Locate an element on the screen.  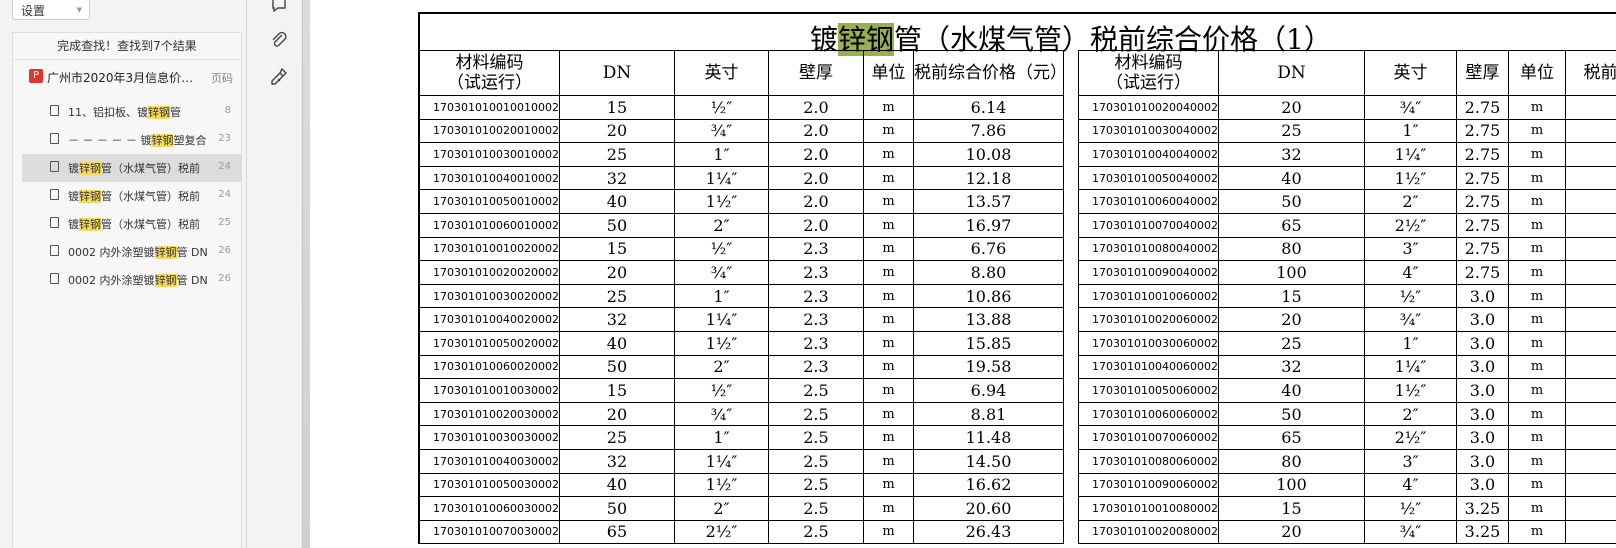
table-cell: 170301010060020002 is located at coordinates (489, 367).